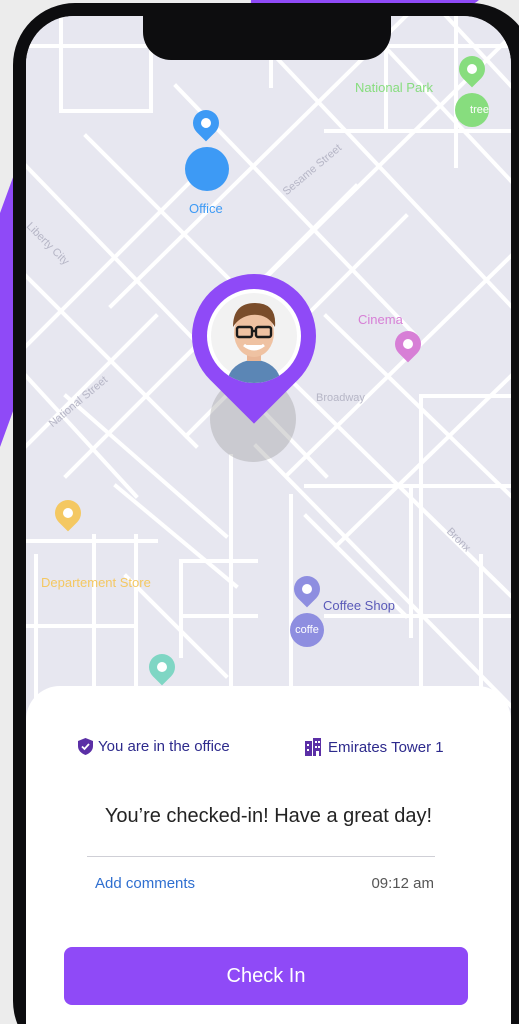 The height and width of the screenshot is (1024, 519). I want to click on building-icon, so click(313, 747).